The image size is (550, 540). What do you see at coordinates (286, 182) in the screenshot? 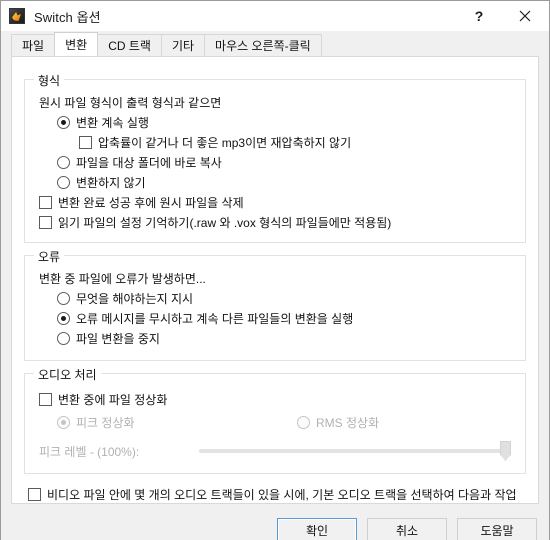
I see `radio-no-convert: 변환하지 않기` at bounding box center [286, 182].